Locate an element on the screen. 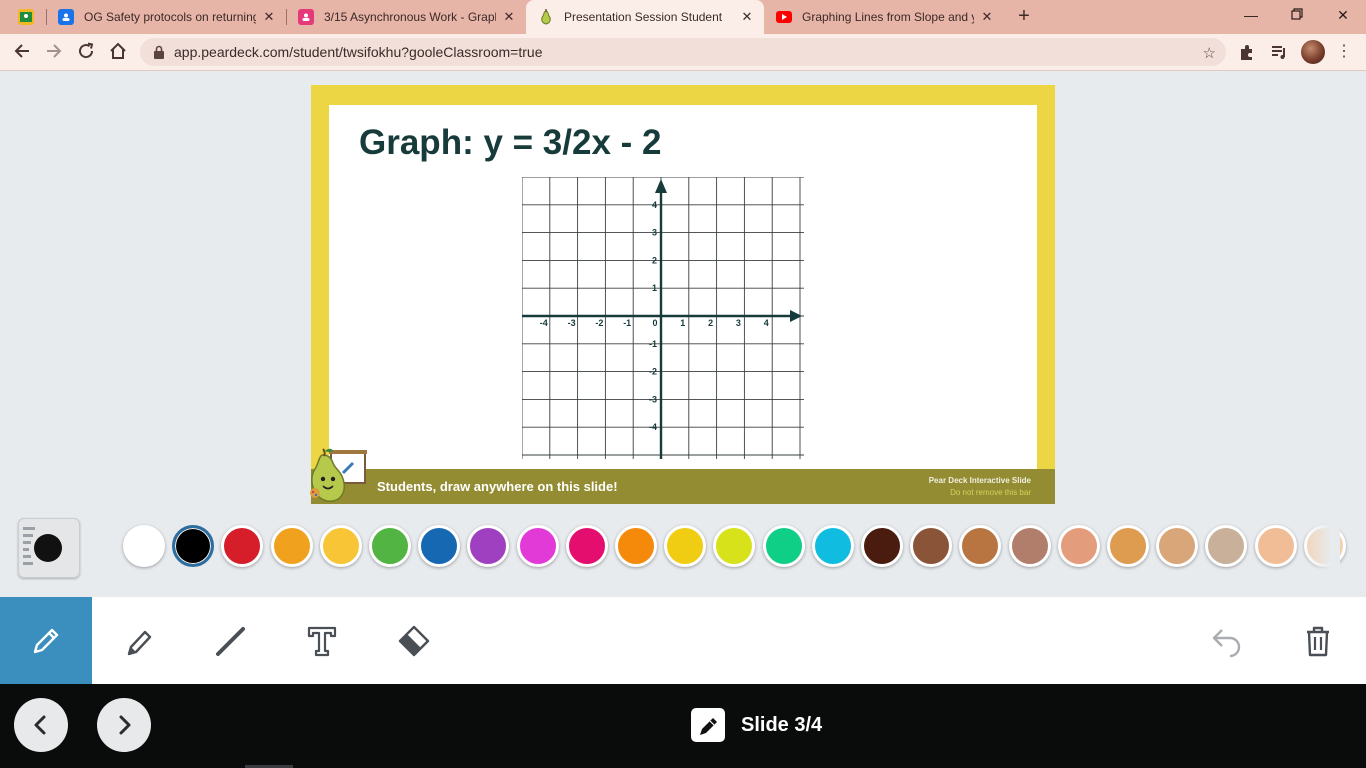 This screenshot has width=1366, height=768. marker-tool-button is located at coordinates (138, 640).